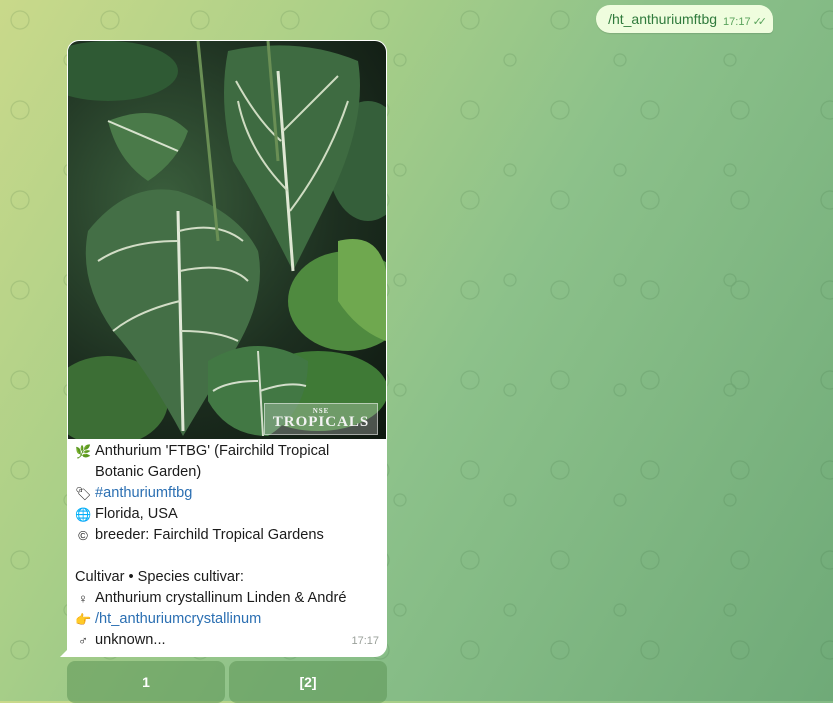 This screenshot has width=833, height=703. What do you see at coordinates (760, 22) in the screenshot?
I see `double-check-icon: ✓✓` at bounding box center [760, 22].